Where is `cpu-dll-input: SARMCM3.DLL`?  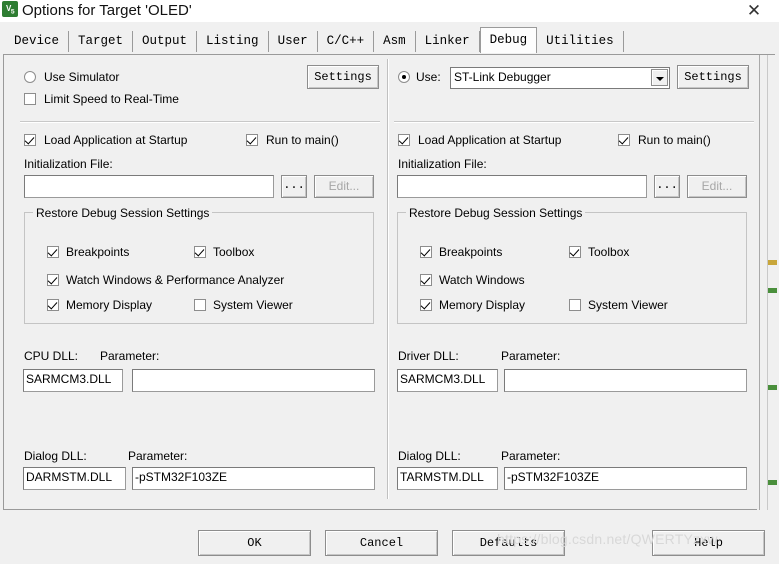
cpu-dll-input: SARMCM3.DLL is located at coordinates (73, 380).